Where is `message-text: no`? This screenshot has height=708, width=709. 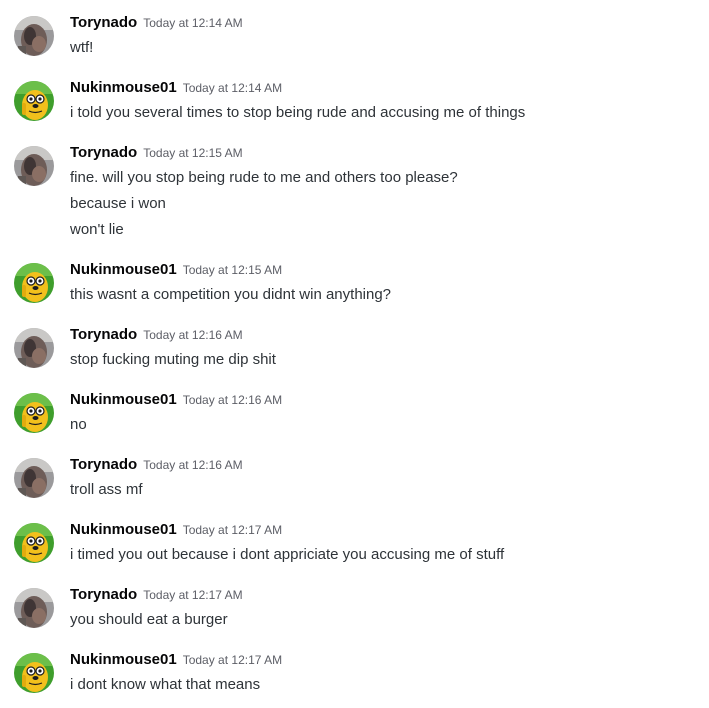
message-text: no is located at coordinates (78, 424).